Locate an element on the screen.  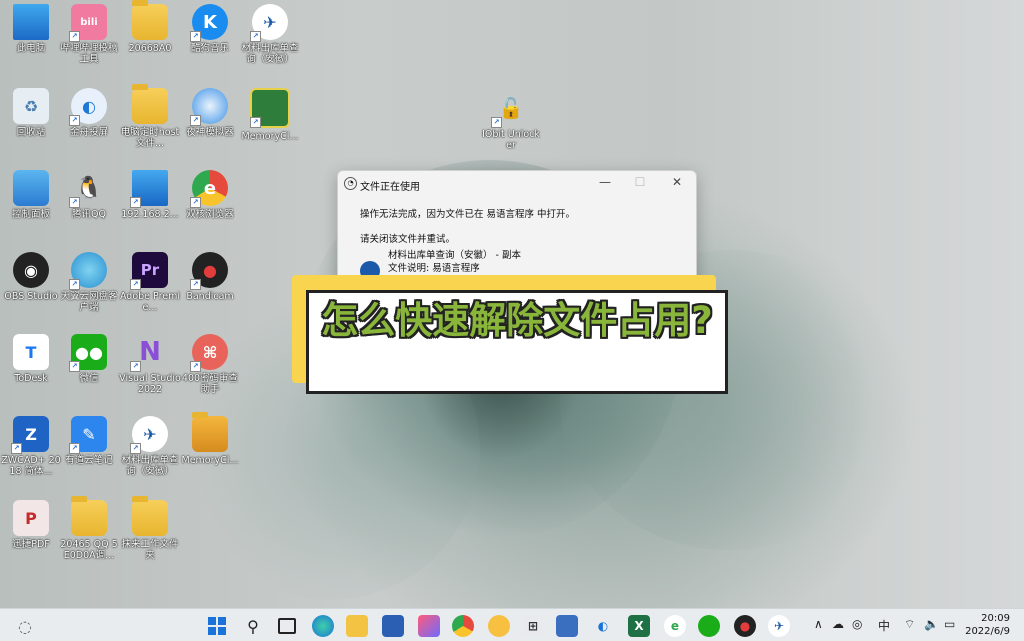
material-app-icon: ✈ is located at coordinates (779, 626).